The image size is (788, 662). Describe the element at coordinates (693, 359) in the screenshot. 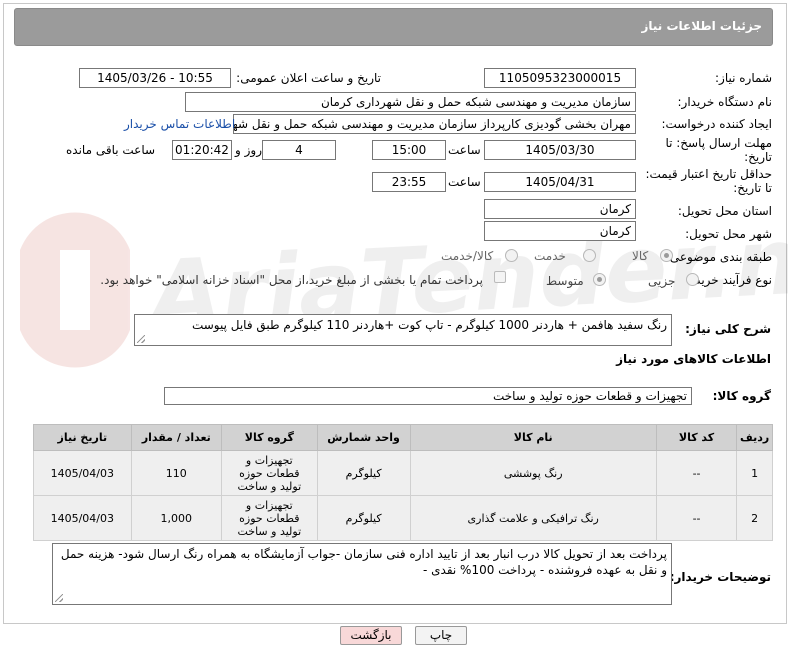

I see `goods-section-title: اطلاعات کالاهای مورد نیاز` at that location.